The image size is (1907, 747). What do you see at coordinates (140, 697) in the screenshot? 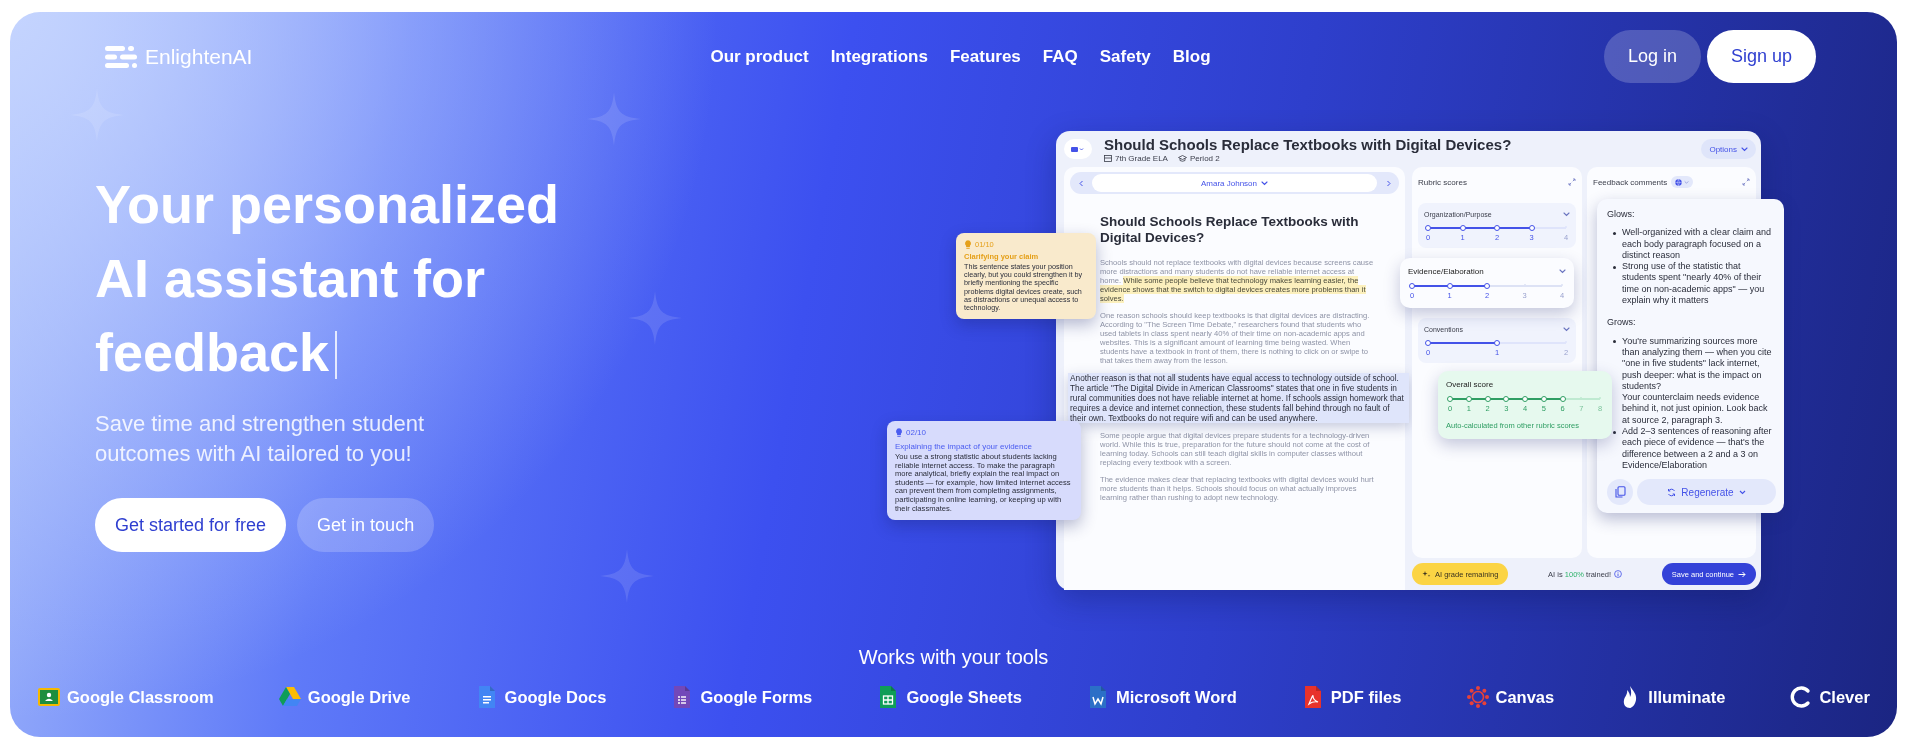
I see `tool-name: Google Classroom` at bounding box center [140, 697].